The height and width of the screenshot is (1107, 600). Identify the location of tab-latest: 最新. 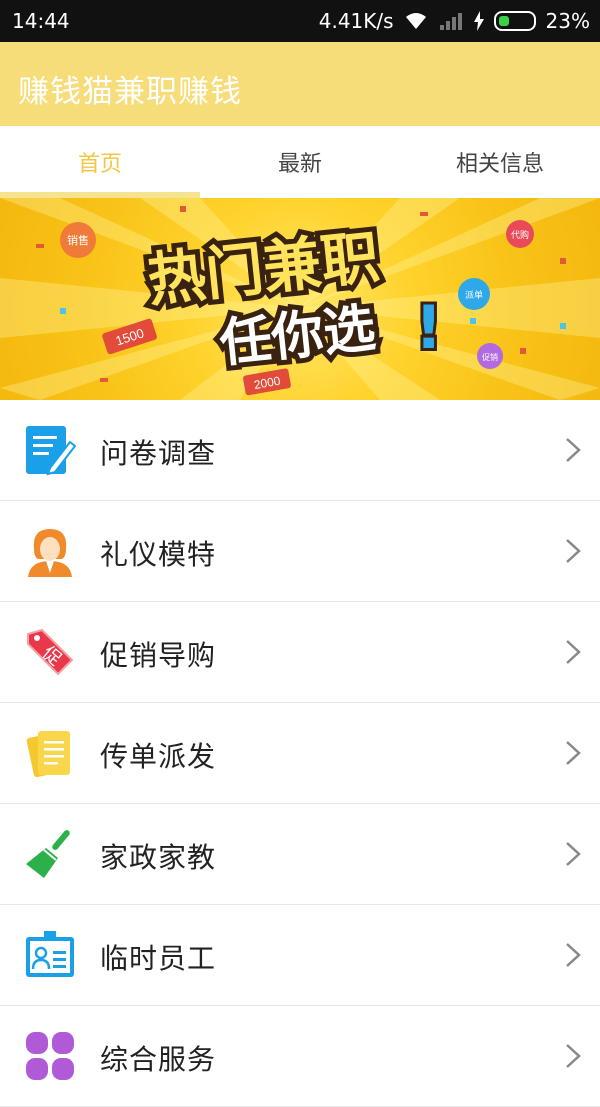
(300, 162).